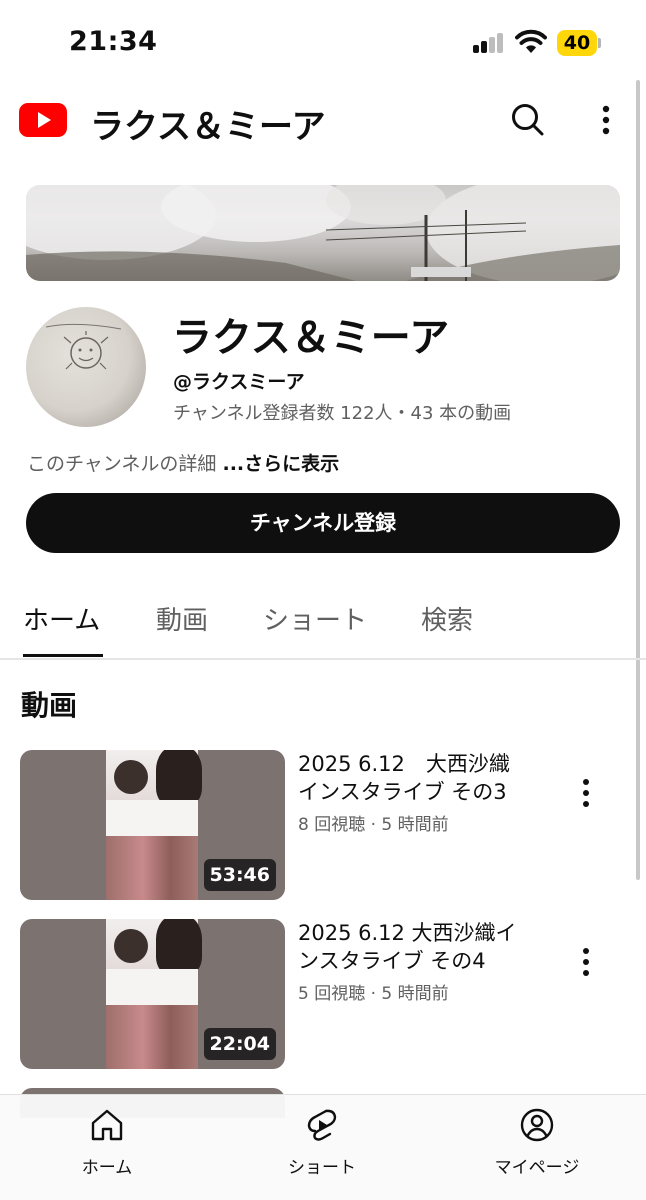  I want to click on channel-stats: チャンネル登録者数 122人・43 本の動画, so click(342, 413).